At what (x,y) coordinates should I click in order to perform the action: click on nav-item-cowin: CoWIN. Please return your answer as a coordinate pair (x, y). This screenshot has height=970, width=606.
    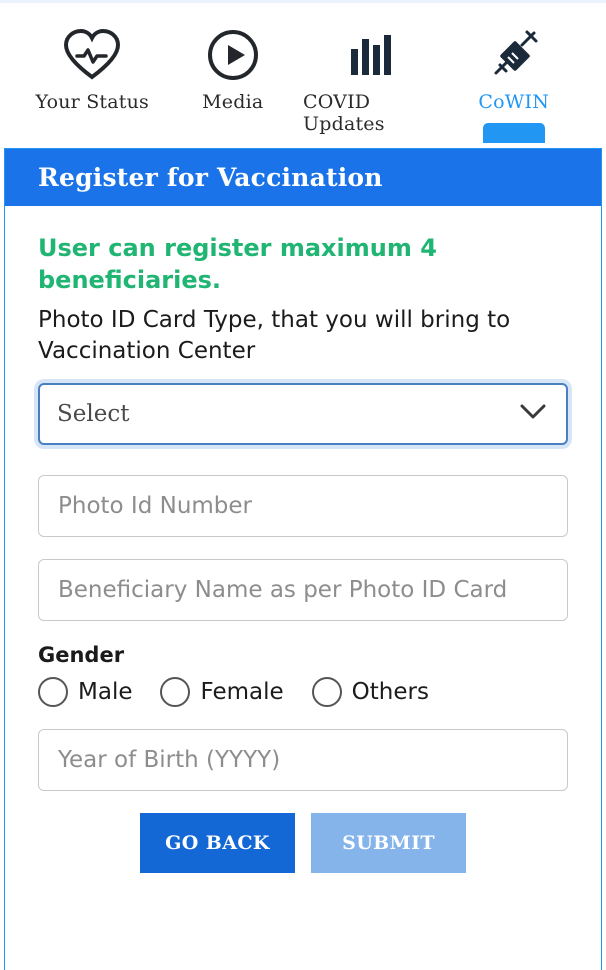
    Looking at the image, I should click on (514, 84).